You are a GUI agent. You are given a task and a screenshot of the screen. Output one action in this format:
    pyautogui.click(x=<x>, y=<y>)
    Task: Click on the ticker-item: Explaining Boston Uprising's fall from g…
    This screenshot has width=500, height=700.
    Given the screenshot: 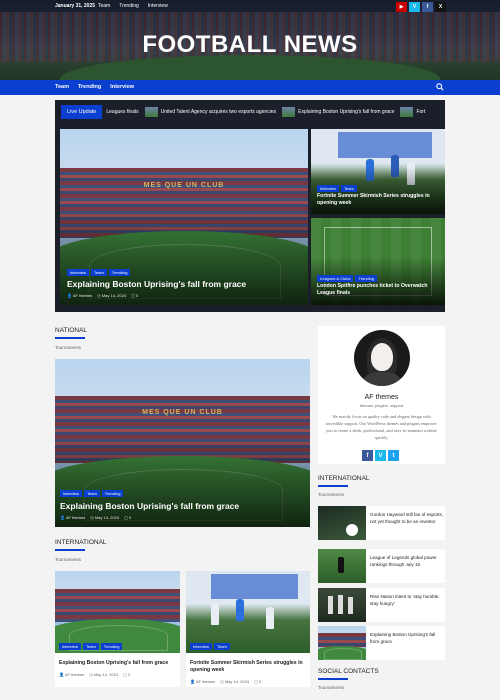 What is the action you would take?
    pyautogui.click(x=338, y=112)
    